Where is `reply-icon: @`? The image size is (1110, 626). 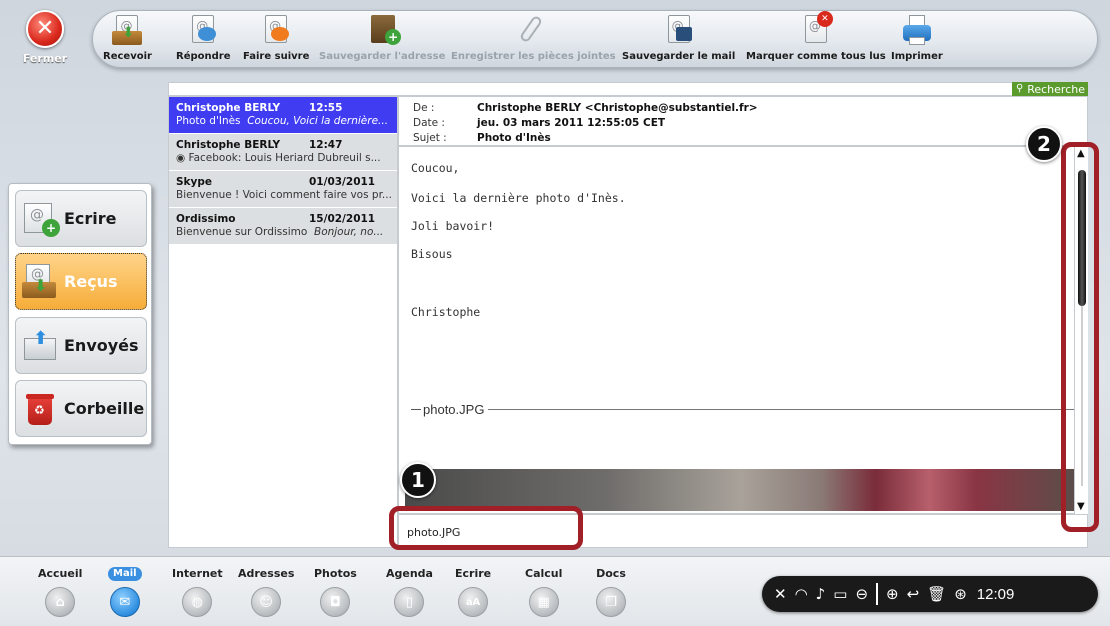 reply-icon: @ is located at coordinates (203, 30).